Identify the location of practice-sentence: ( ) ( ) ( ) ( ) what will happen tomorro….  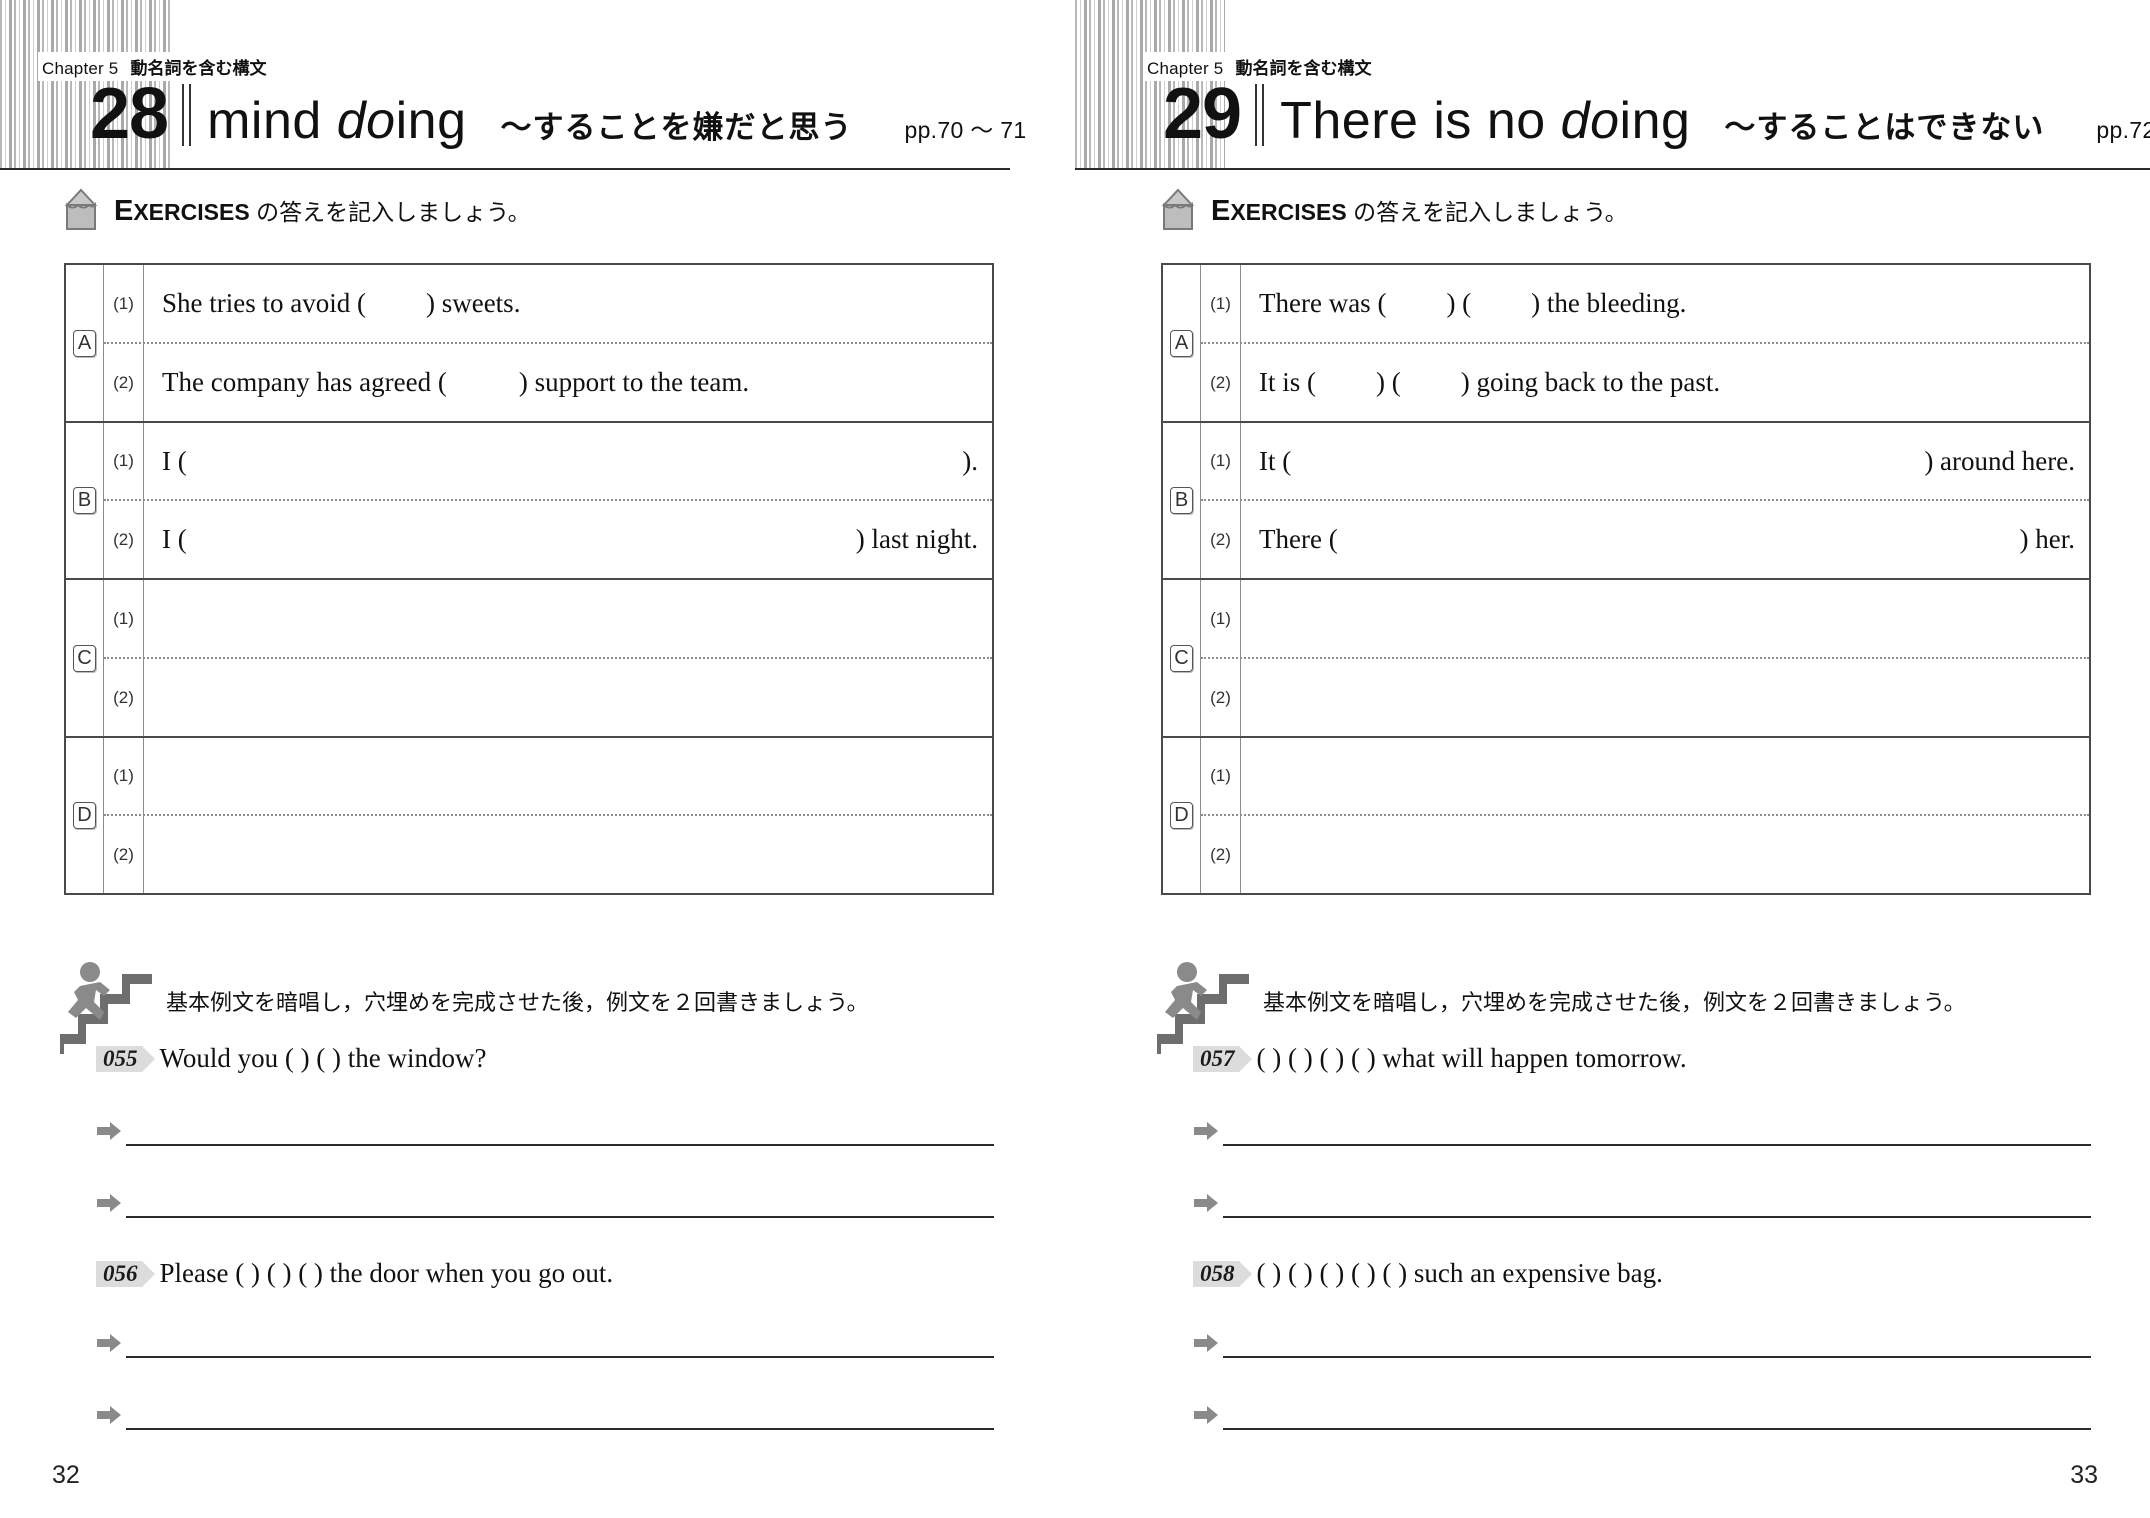
(1472, 1058).